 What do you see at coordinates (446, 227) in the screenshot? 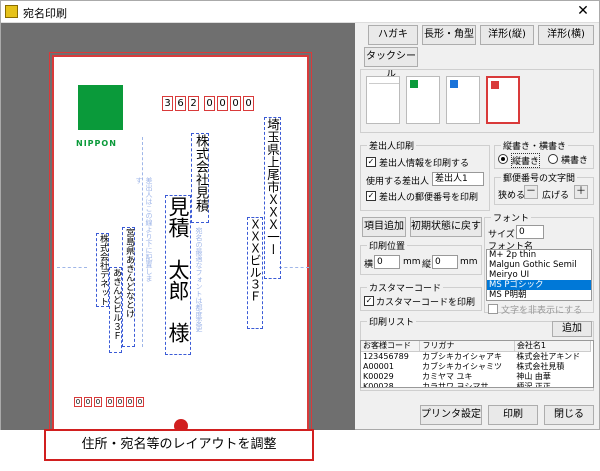
I see `reset-button: 初期状態に戻す` at bounding box center [446, 227].